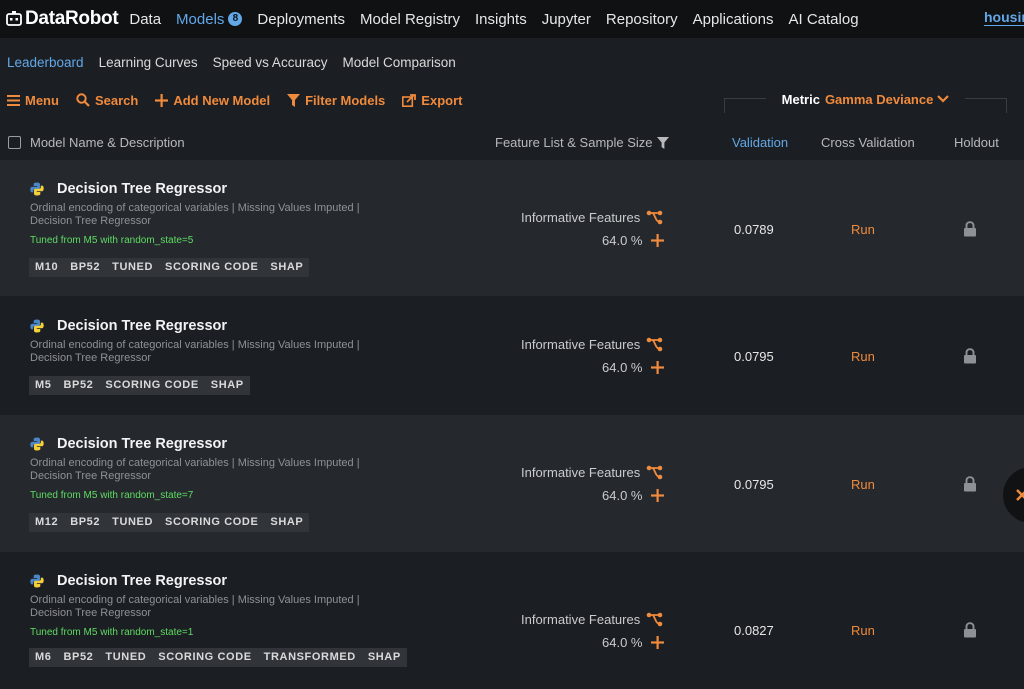  What do you see at coordinates (301, 19) in the screenshot?
I see `nav-item-deployments: Deployments` at bounding box center [301, 19].